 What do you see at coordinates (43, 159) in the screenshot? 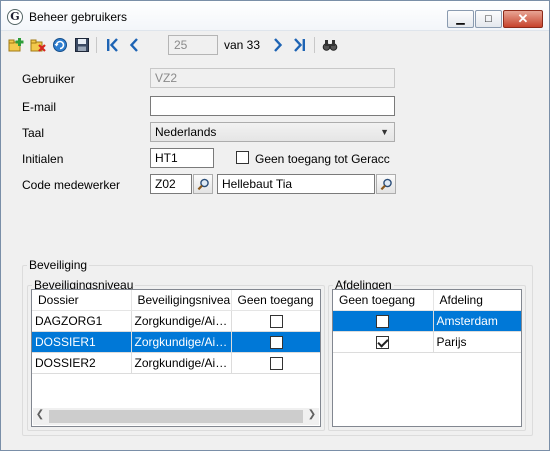
I see `initials-label: Initialen` at bounding box center [43, 159].